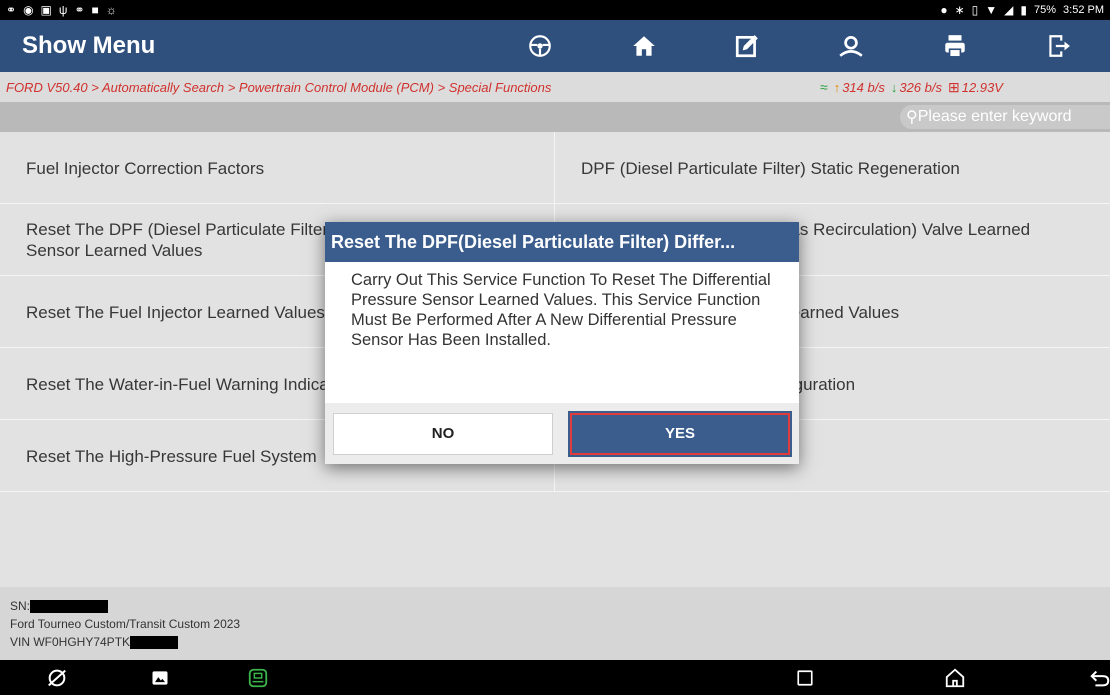  I want to click on vin-row: VIN WF0HGHY74PTK, so click(560, 642).